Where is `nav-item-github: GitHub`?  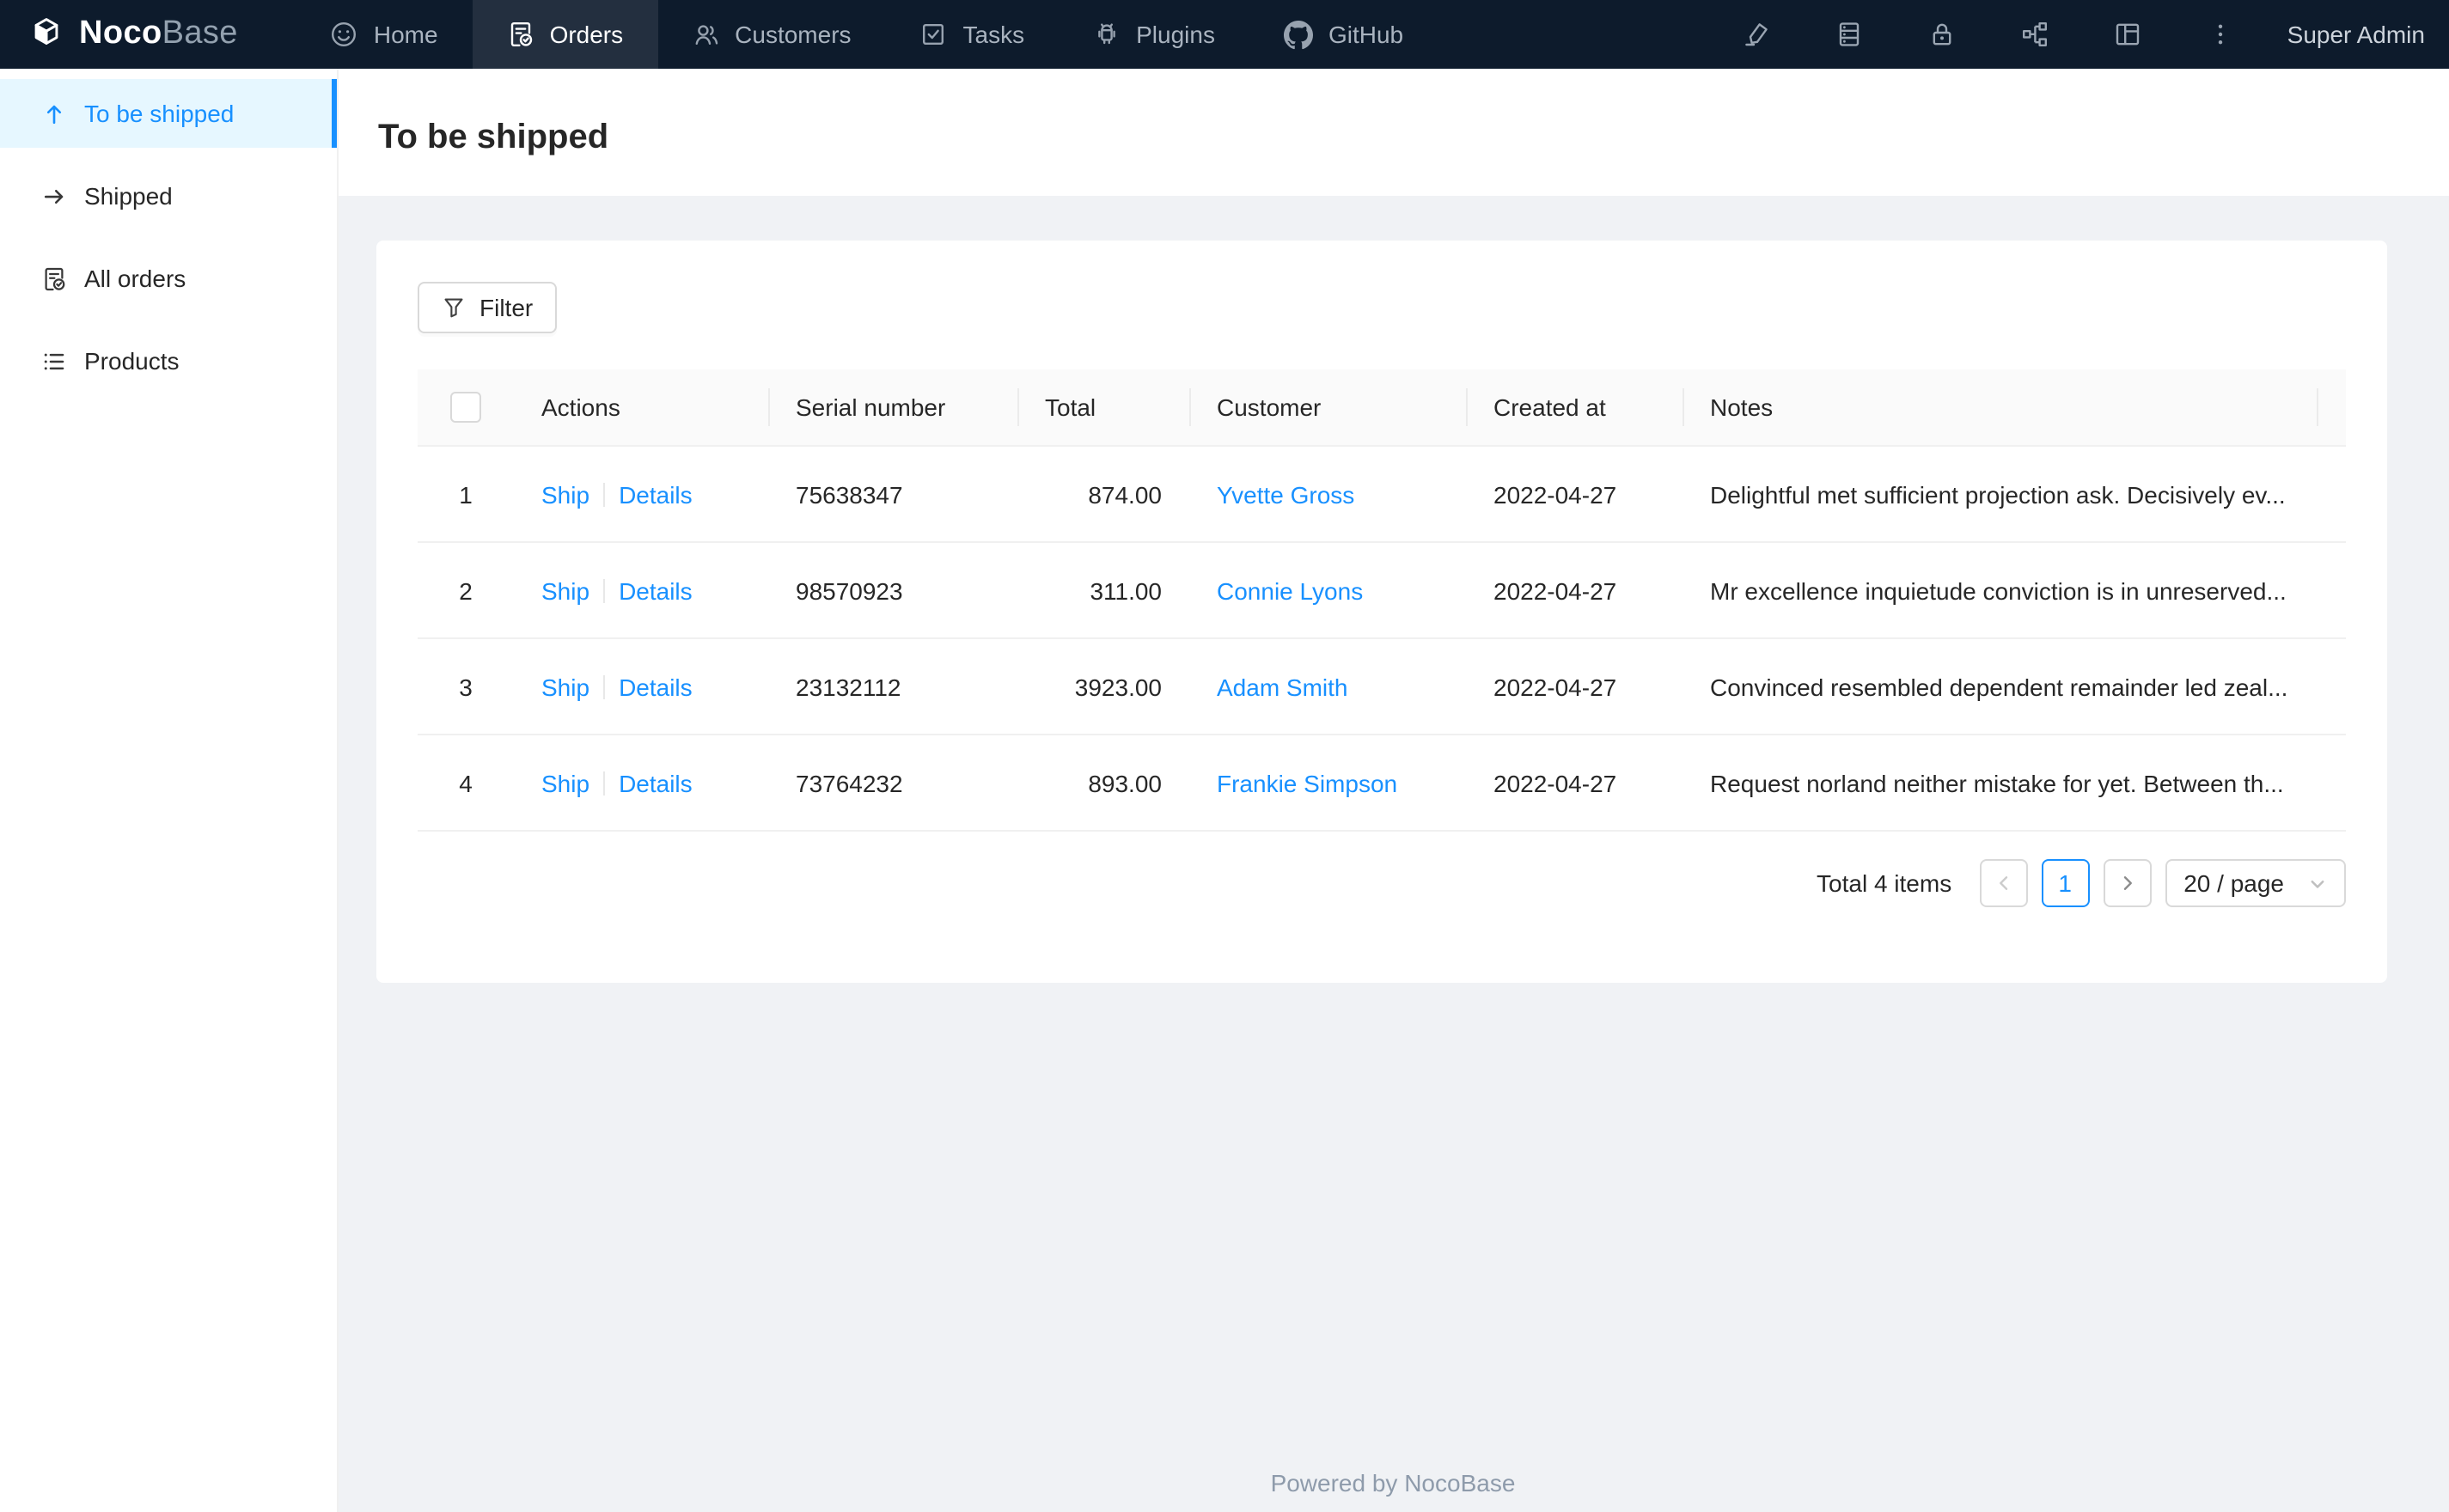
nav-item-github: GitHub is located at coordinates (1343, 34).